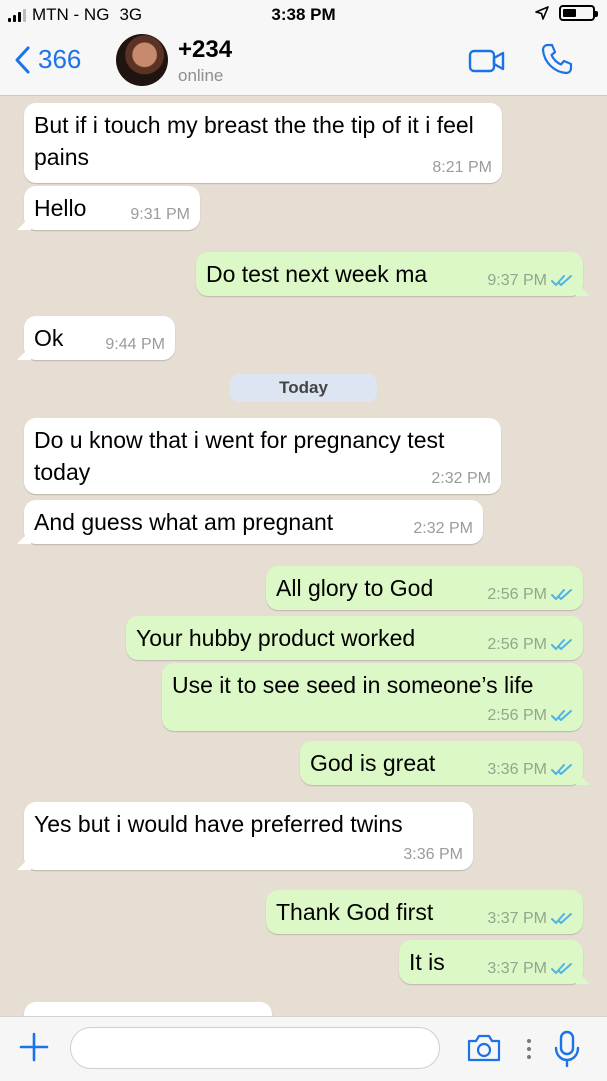 This screenshot has width=607, height=1081. I want to click on message-meta: 9:31 PM, so click(160, 215).